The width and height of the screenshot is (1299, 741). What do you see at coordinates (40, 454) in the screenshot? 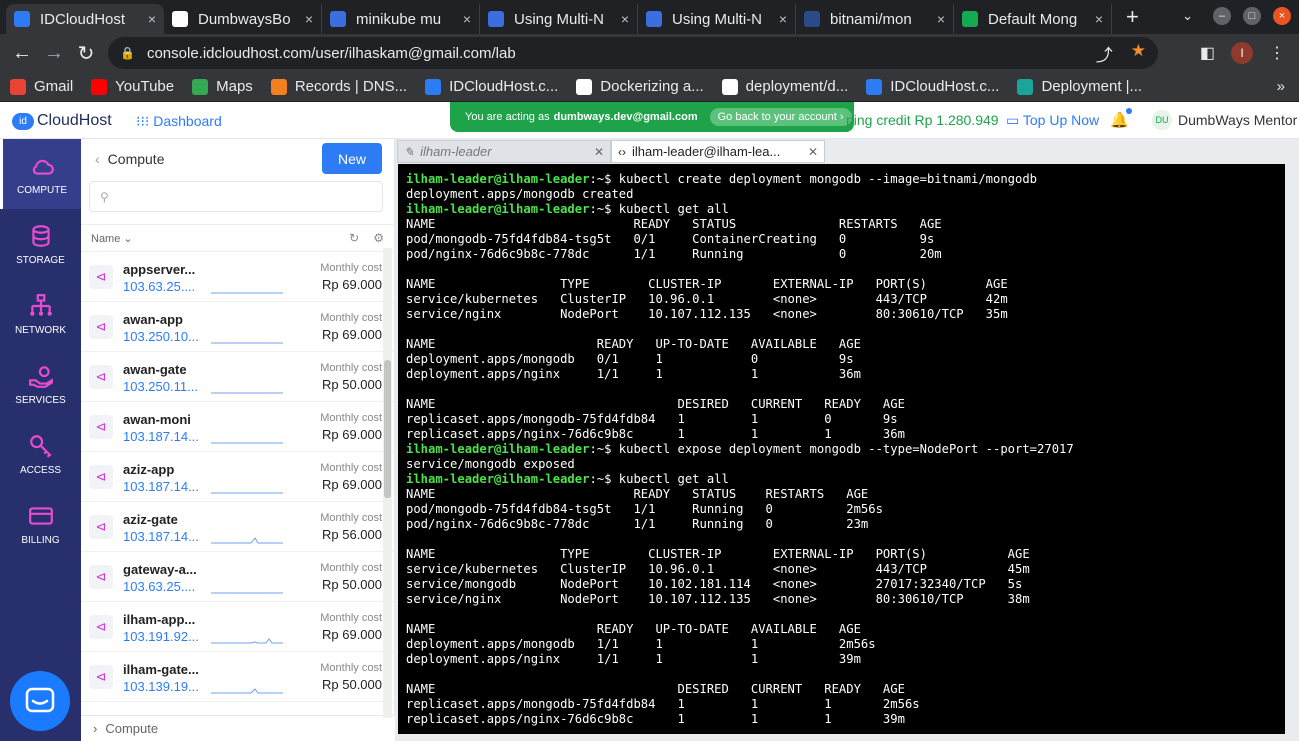
I see `rail-item-access: ACCESS` at bounding box center [40, 454].